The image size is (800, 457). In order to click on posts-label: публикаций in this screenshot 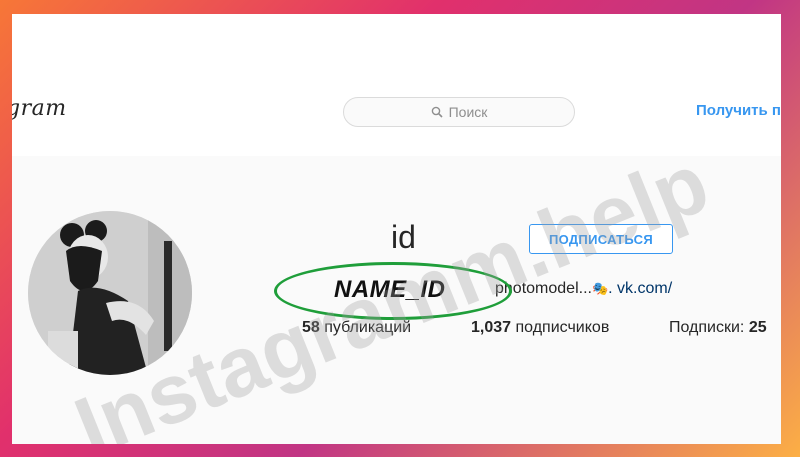, I will do `click(368, 327)`.